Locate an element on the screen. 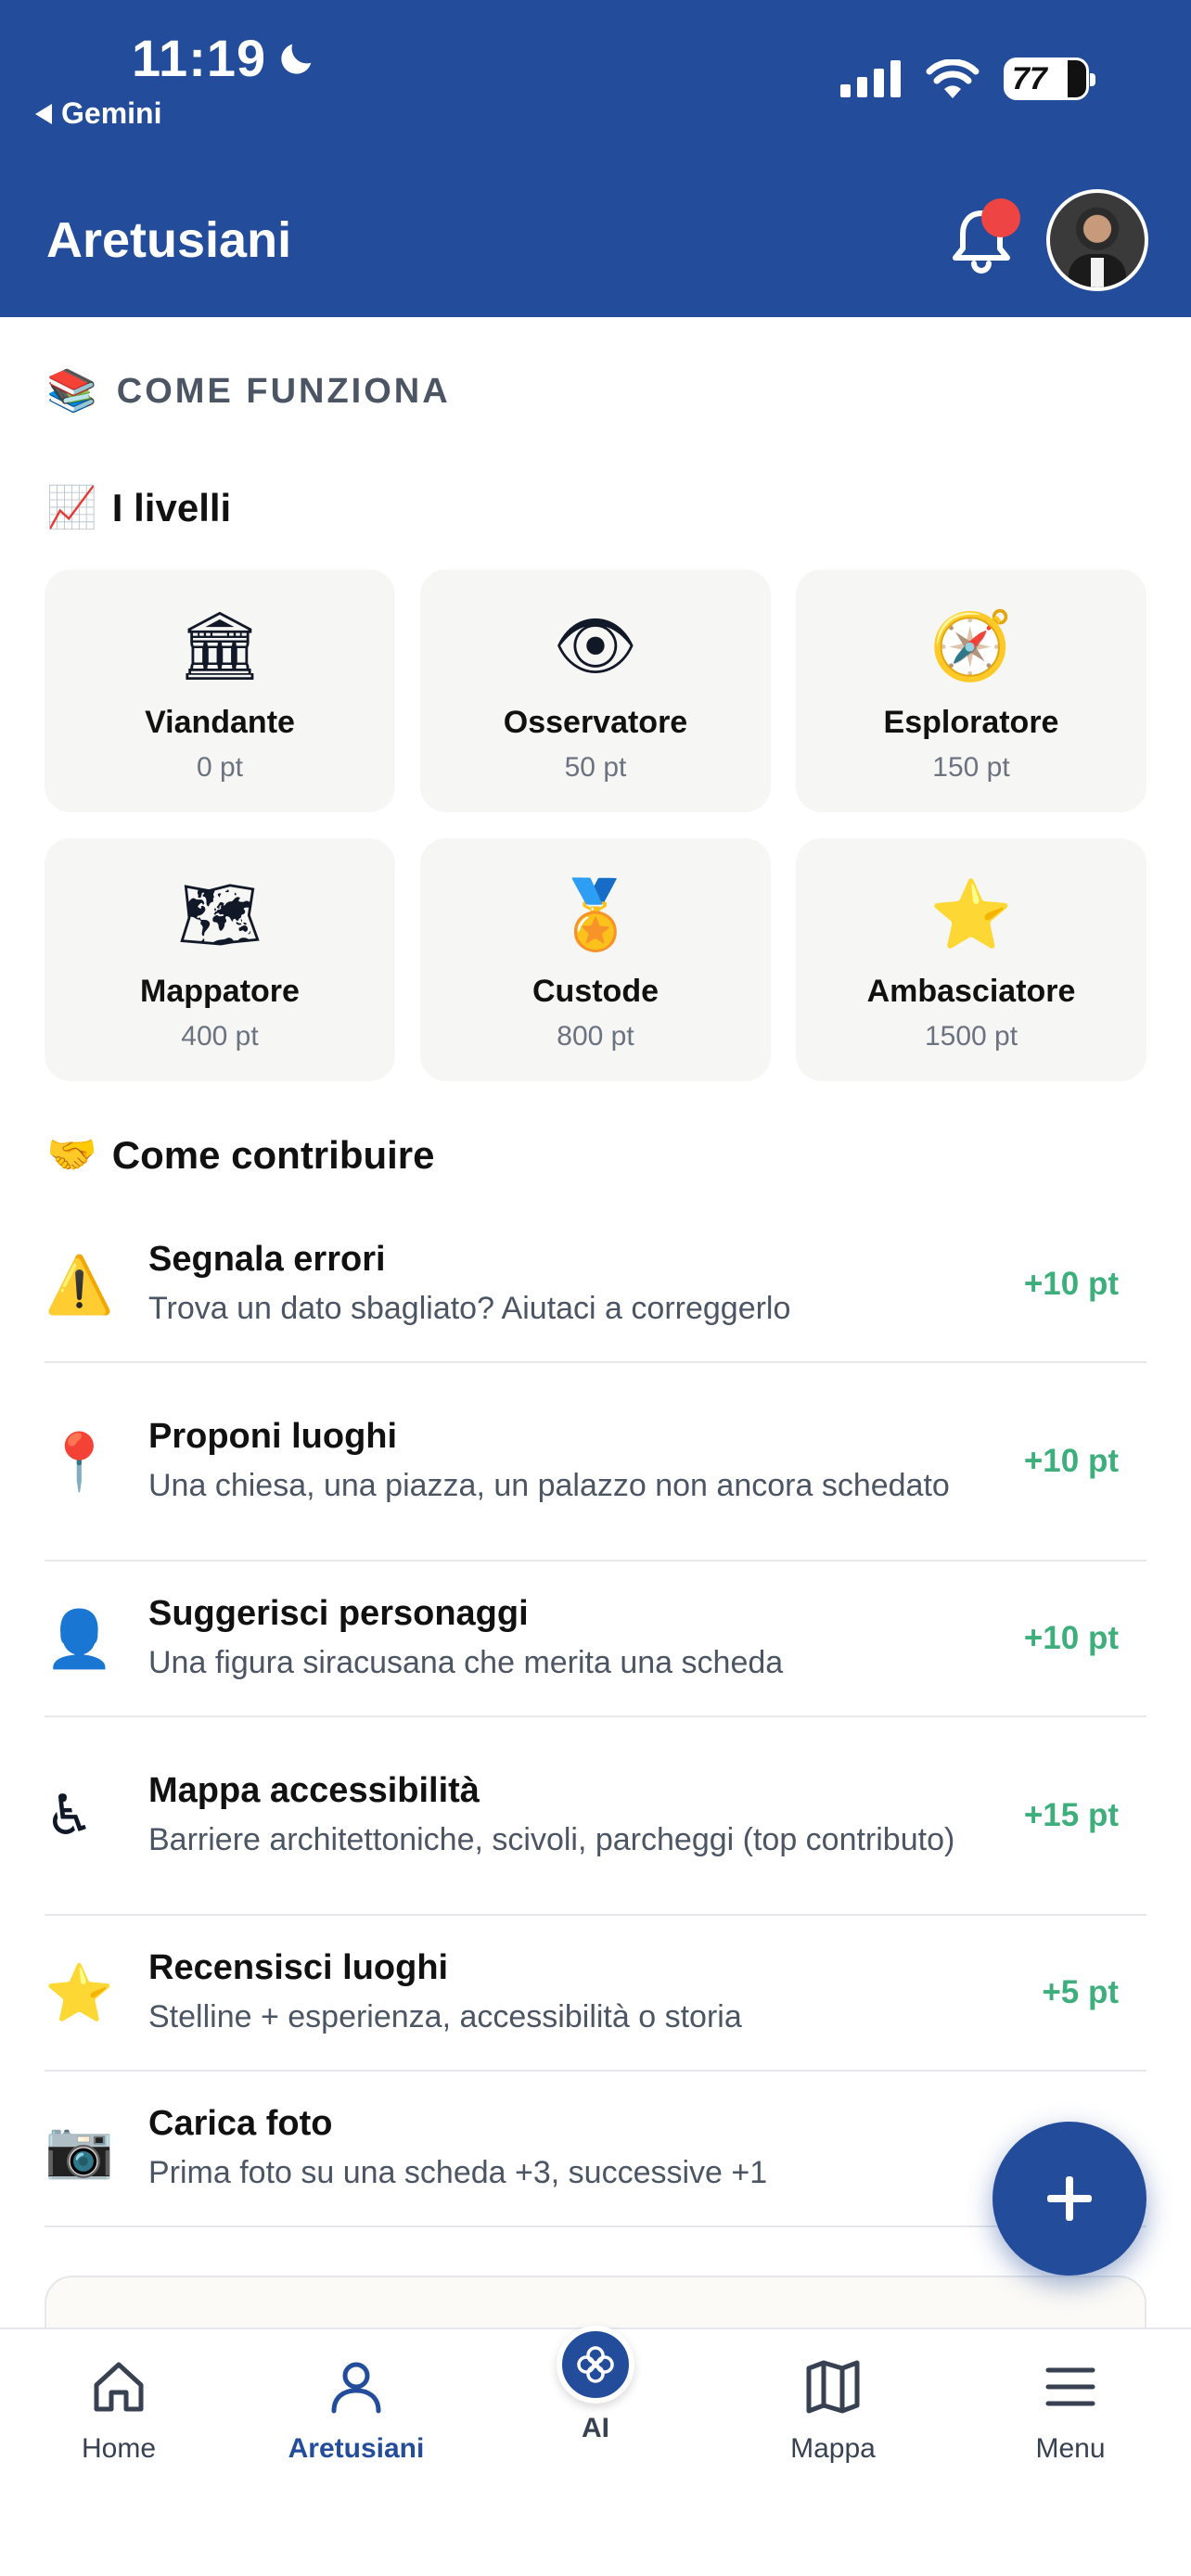  nav-home: Home is located at coordinates (118, 2411).